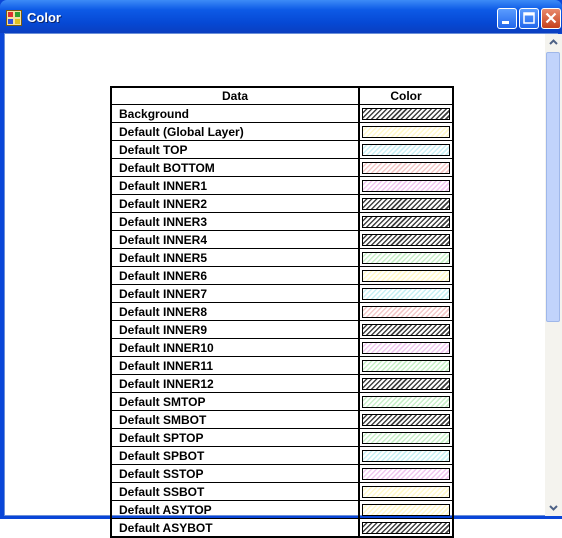 The image size is (562, 538). What do you see at coordinates (235, 473) in the screenshot?
I see `row-label: Default SSTOP` at bounding box center [235, 473].